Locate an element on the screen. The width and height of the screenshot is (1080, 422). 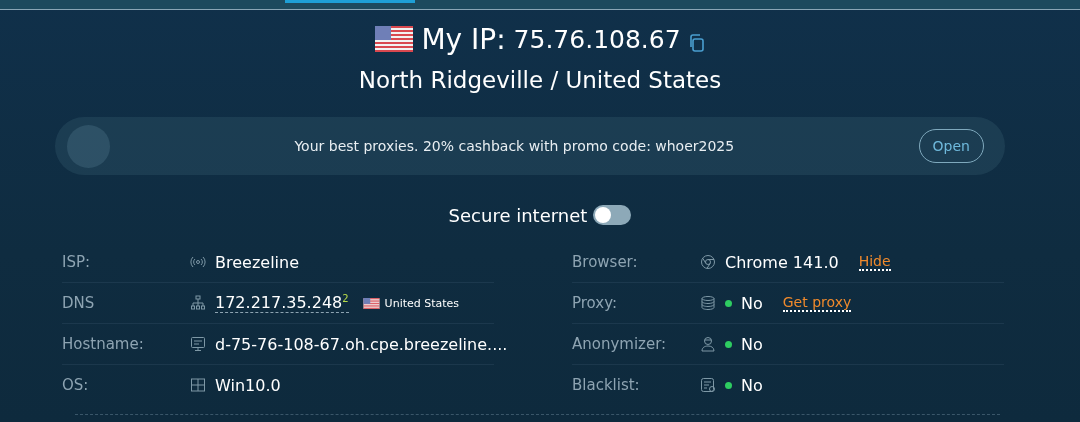
promo-logo is located at coordinates (88, 146).